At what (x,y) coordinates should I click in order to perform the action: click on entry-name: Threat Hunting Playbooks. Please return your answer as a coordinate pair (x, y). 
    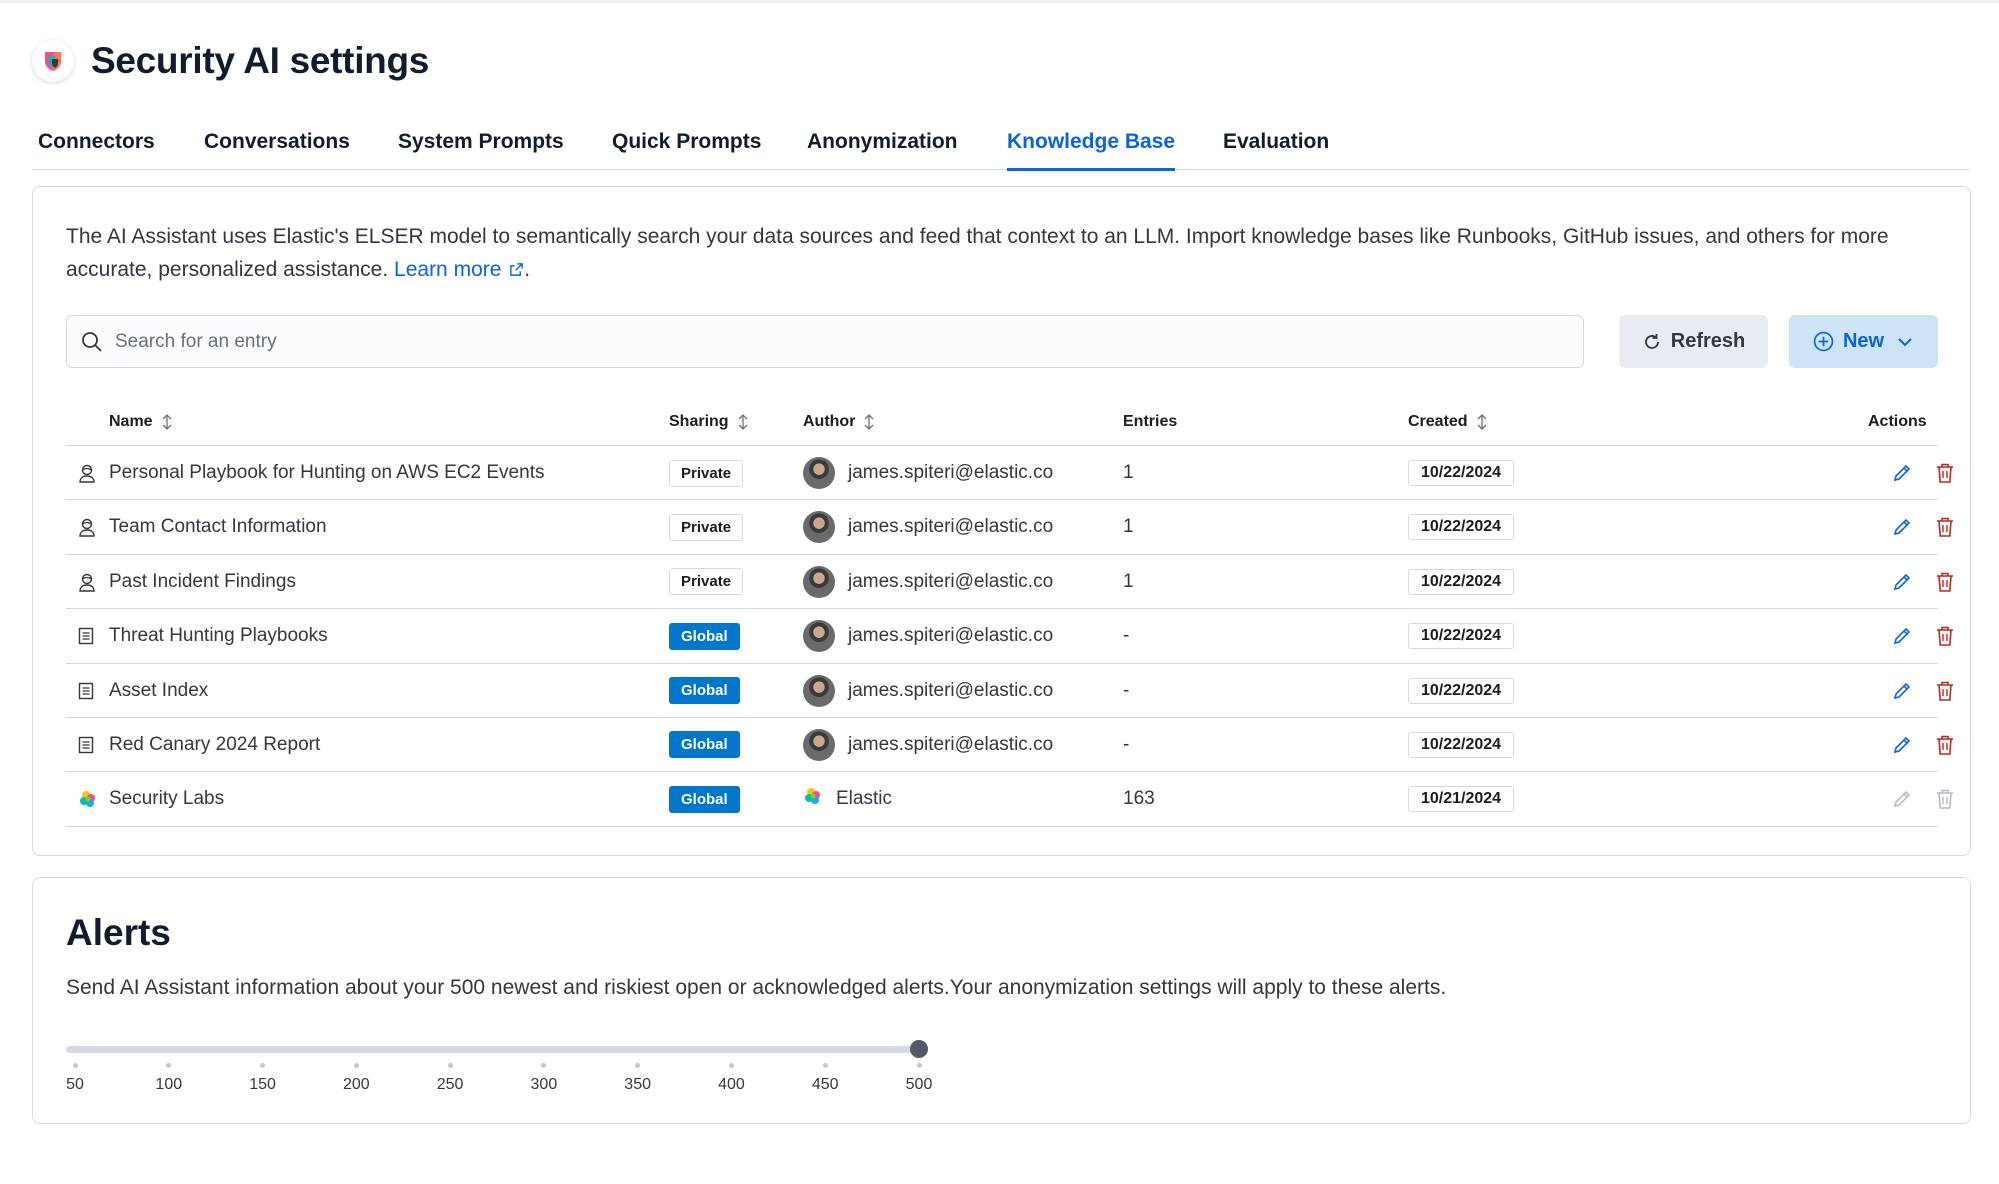
    Looking at the image, I should click on (218, 636).